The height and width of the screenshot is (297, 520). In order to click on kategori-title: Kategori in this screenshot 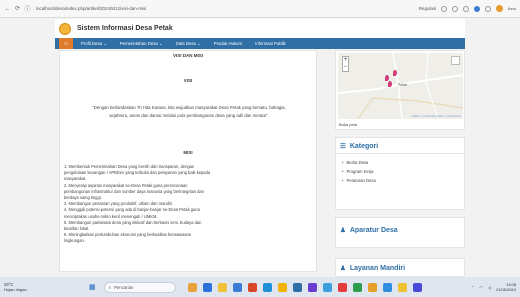, I will do `click(364, 146)`.